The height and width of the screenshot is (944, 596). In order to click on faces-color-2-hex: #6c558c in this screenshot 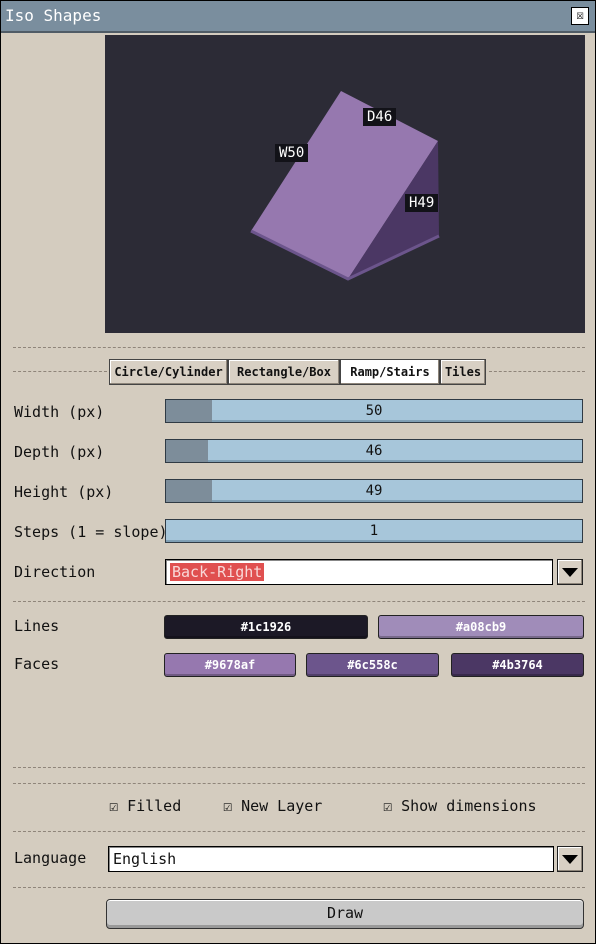, I will do `click(372, 665)`.